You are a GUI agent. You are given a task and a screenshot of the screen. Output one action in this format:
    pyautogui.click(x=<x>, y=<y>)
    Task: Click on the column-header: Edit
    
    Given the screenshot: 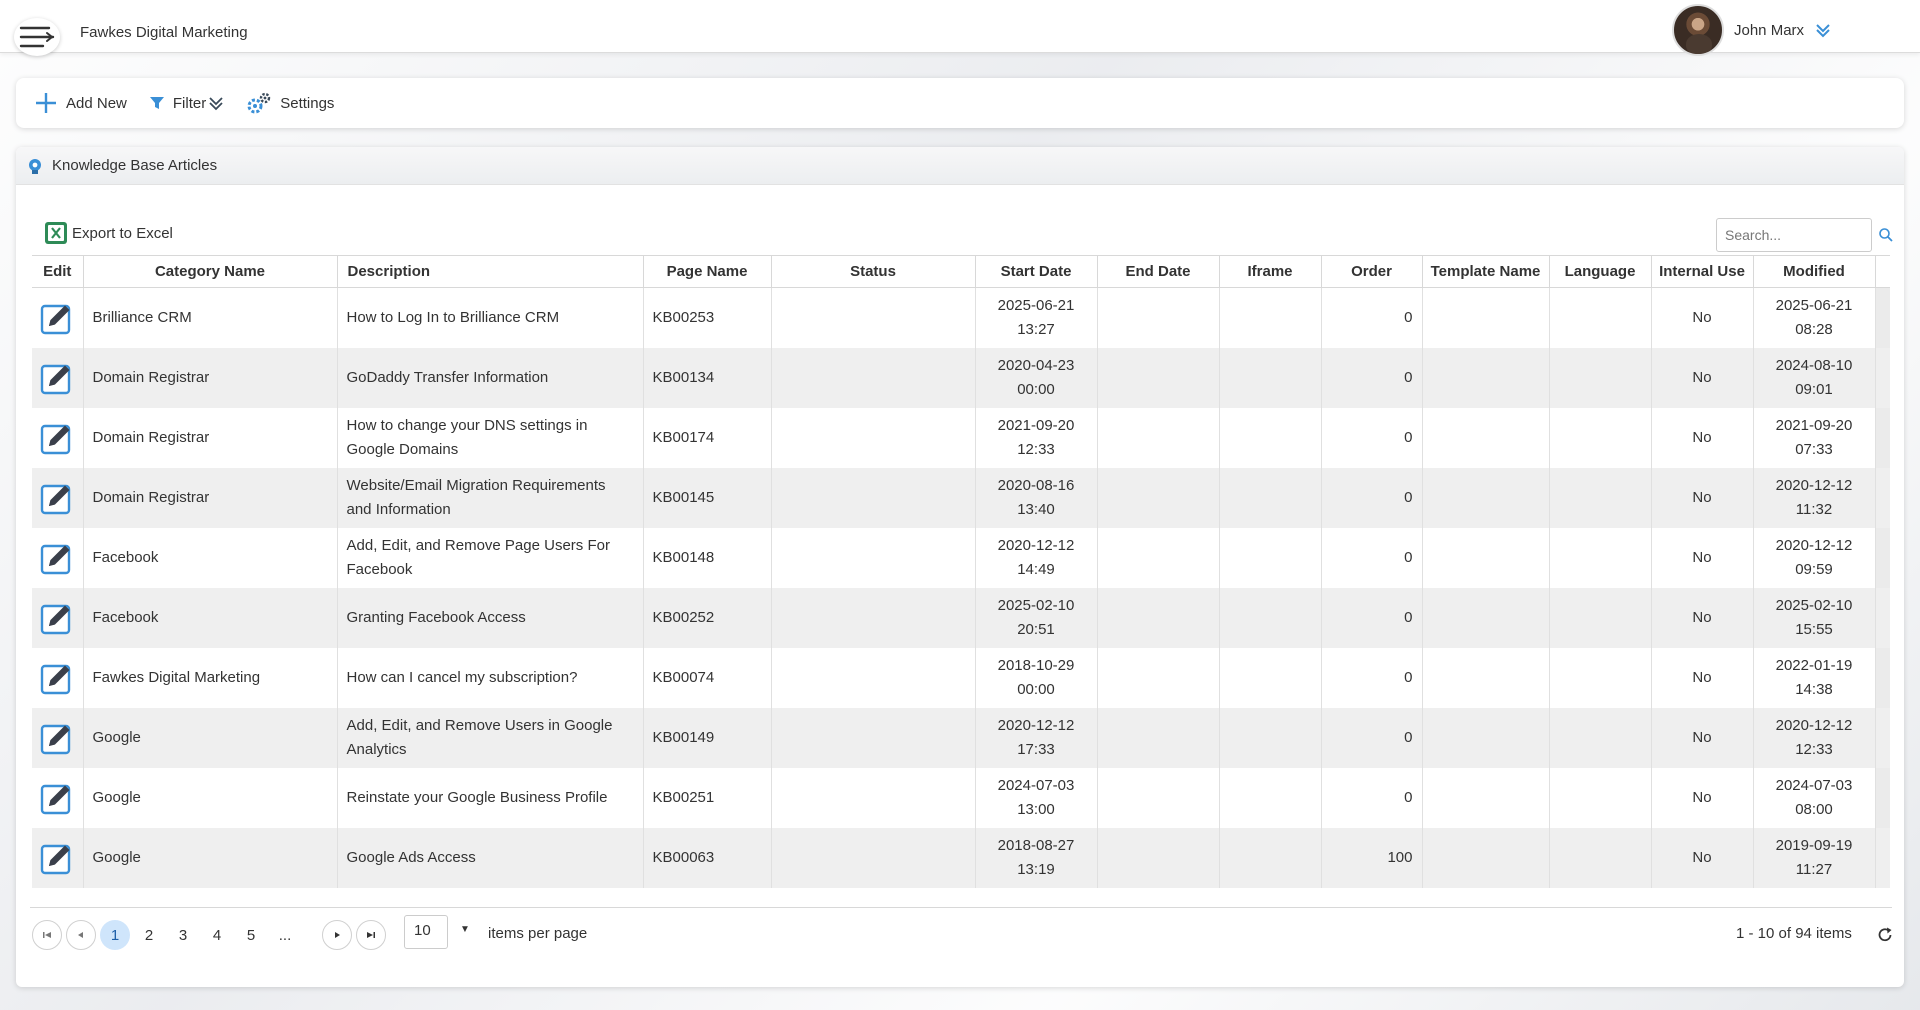 What is the action you would take?
    pyautogui.click(x=58, y=271)
    